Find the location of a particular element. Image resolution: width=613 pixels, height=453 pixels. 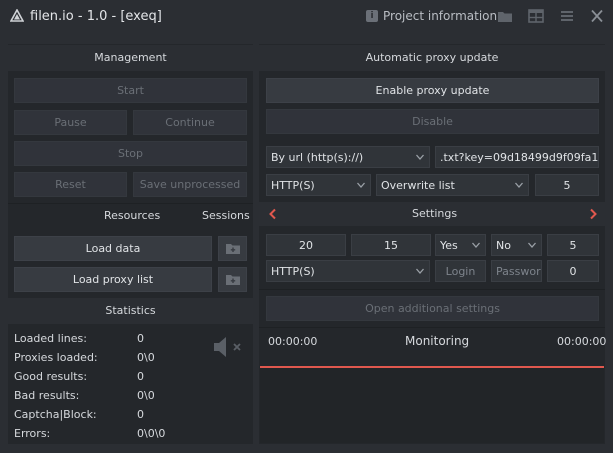

continue-button: Continue is located at coordinates (190, 122).